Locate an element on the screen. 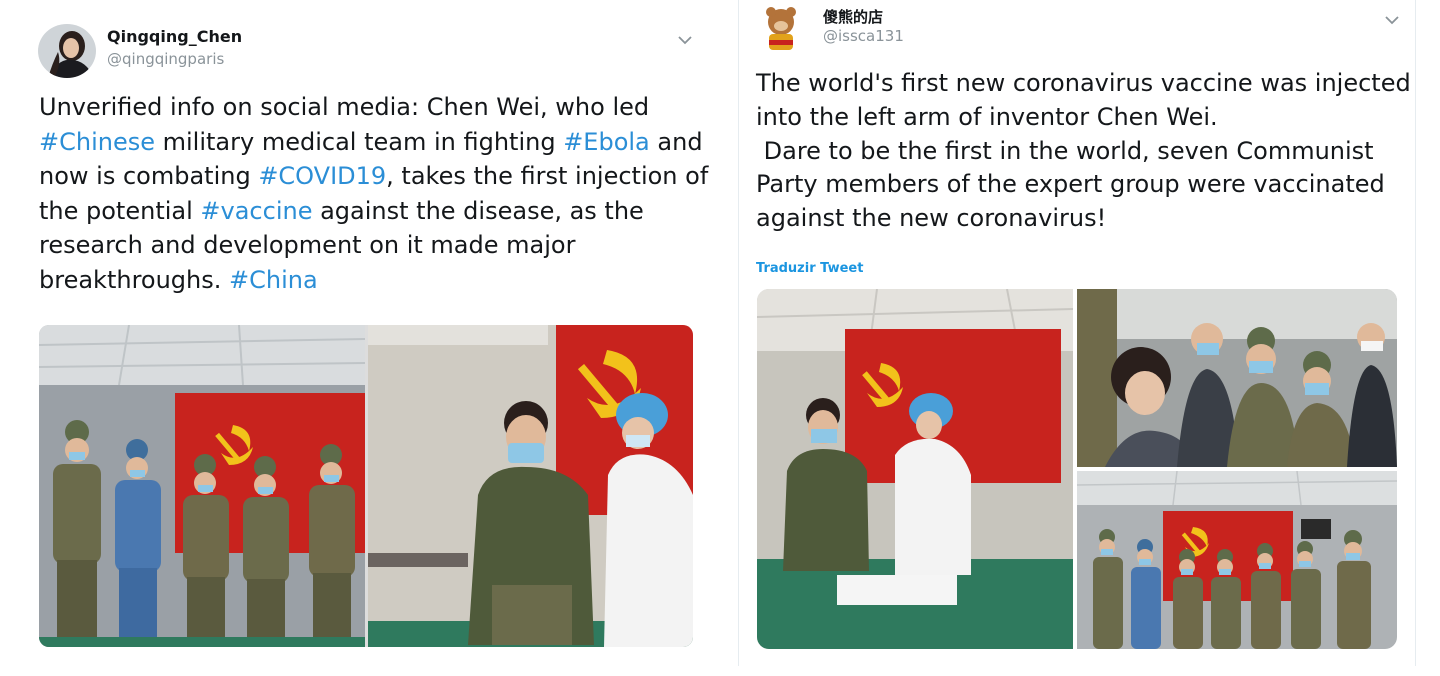  tweet-text-segment: , takes the first injection of is located at coordinates (547, 176).